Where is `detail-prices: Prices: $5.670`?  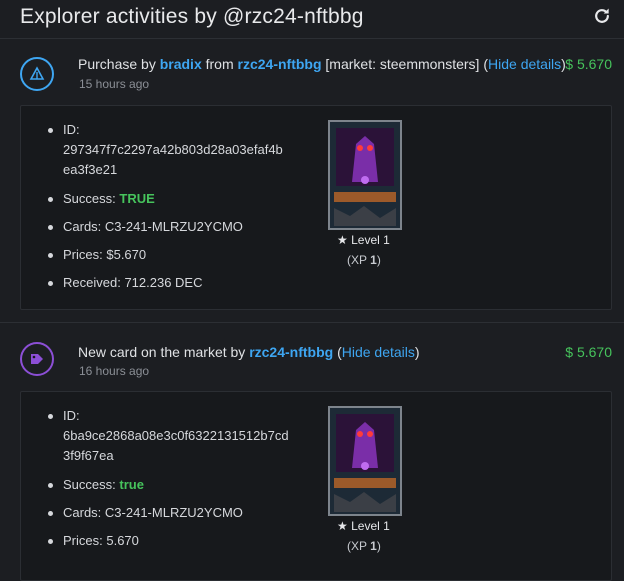 detail-prices: Prices: $5.670 is located at coordinates (165, 255).